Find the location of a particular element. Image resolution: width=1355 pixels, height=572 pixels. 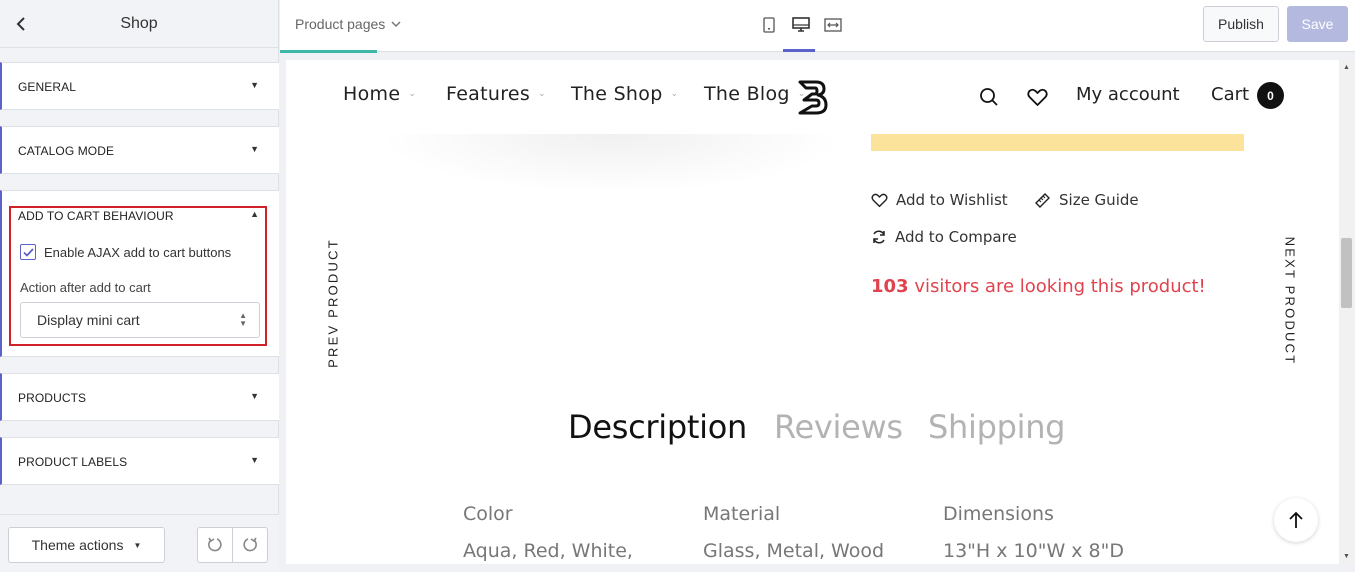

prev-product-link: PREV PRODUCT is located at coordinates (333, 303).